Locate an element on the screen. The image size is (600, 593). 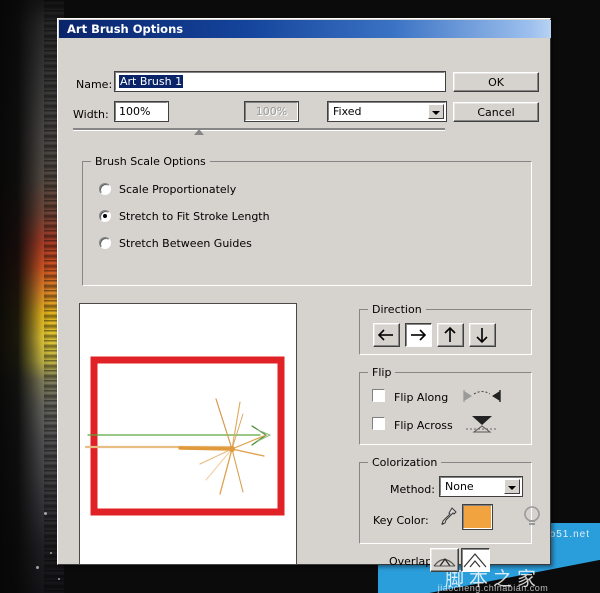
colorization-title: Colorization is located at coordinates (405, 462).